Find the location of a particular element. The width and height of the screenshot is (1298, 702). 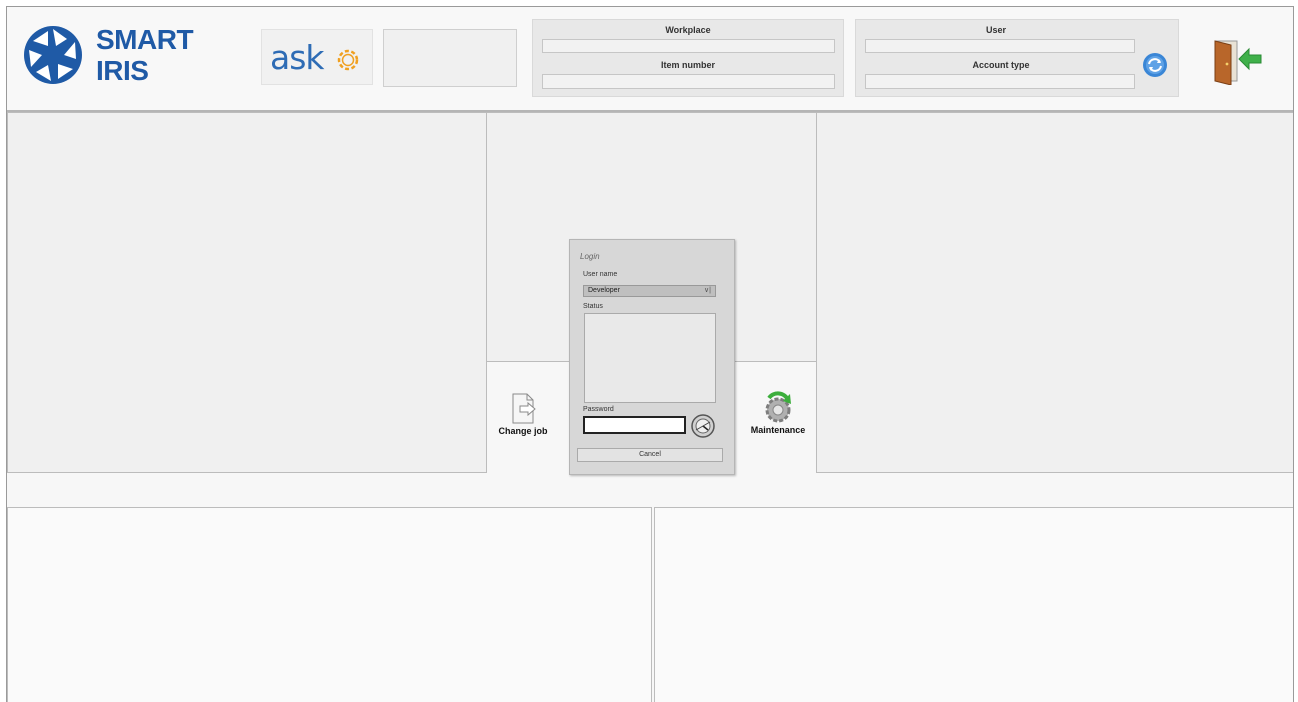

brand-line-1: SMART is located at coordinates (145, 39).